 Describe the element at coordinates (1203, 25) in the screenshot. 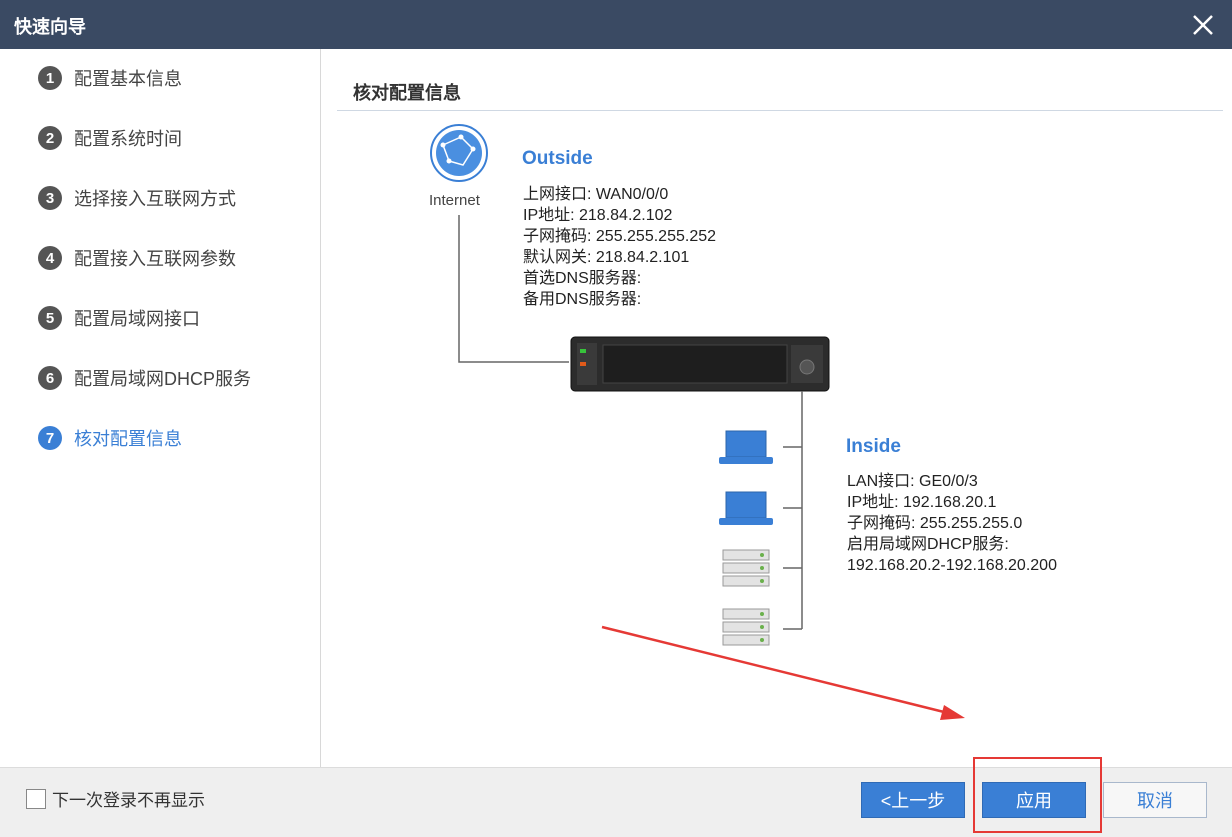

I see `close-icon` at that location.